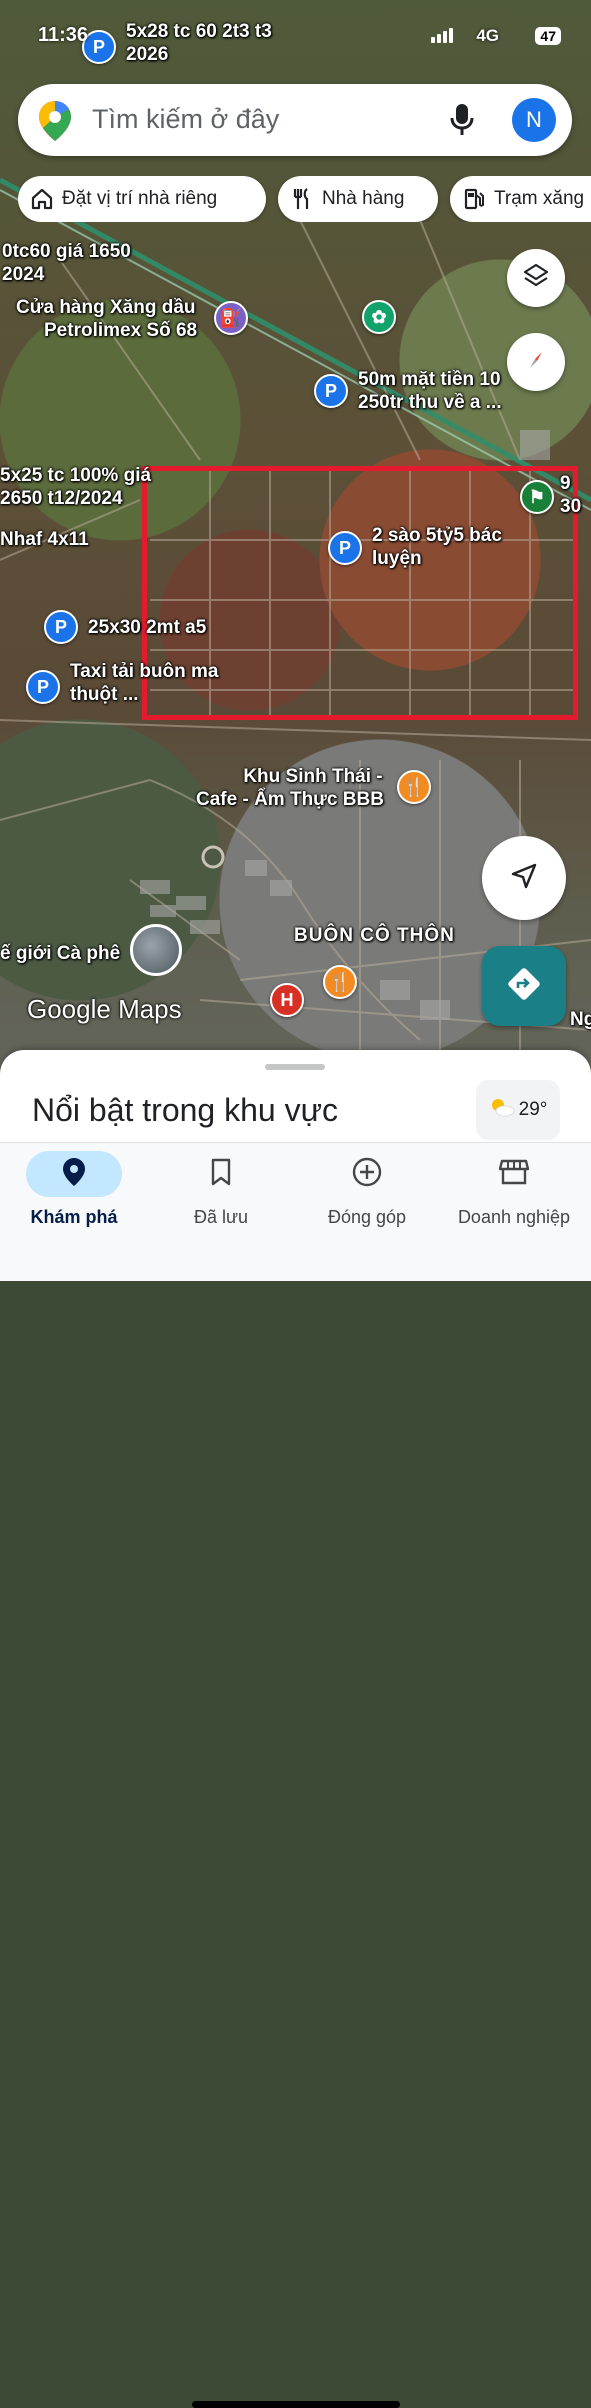 The width and height of the screenshot is (591, 2408). What do you see at coordinates (75, 487) in the screenshot?
I see `map-label-left-mid: 5x25 tc 100% giá 2650 t12/2024` at bounding box center [75, 487].